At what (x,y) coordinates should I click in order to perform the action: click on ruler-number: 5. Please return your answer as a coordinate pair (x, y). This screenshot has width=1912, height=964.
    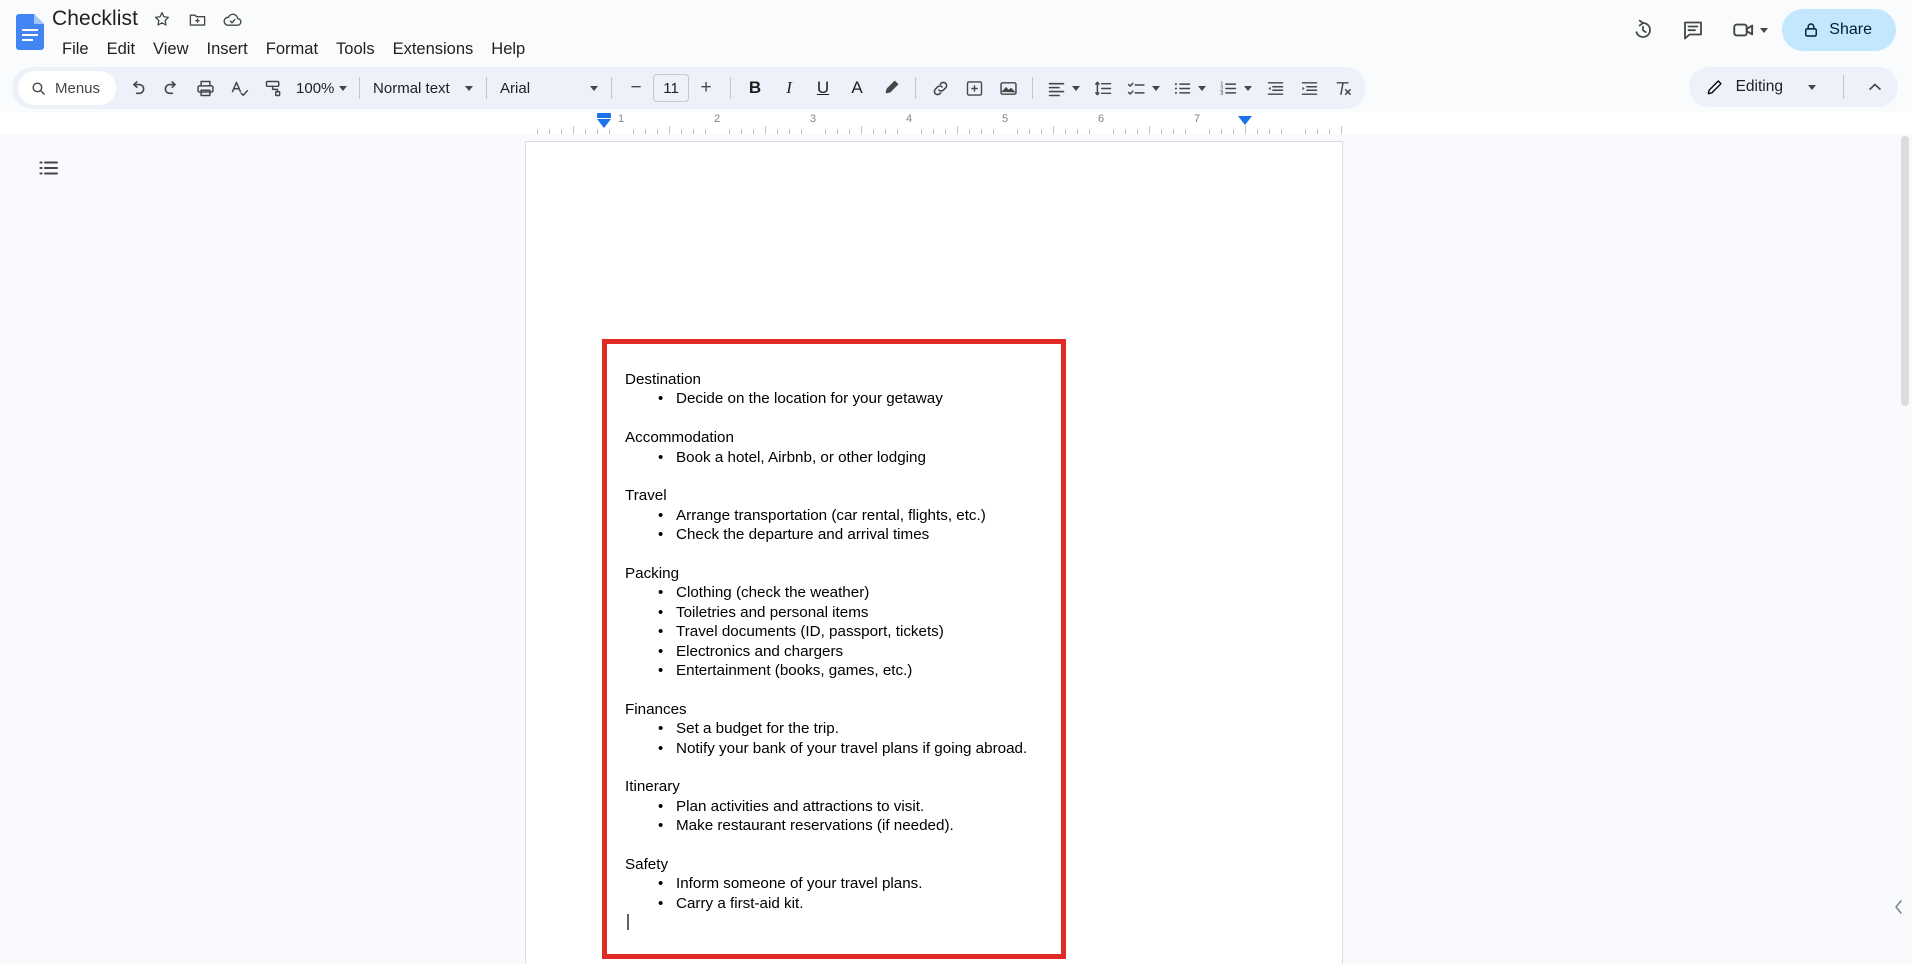
    Looking at the image, I should click on (1005, 119).